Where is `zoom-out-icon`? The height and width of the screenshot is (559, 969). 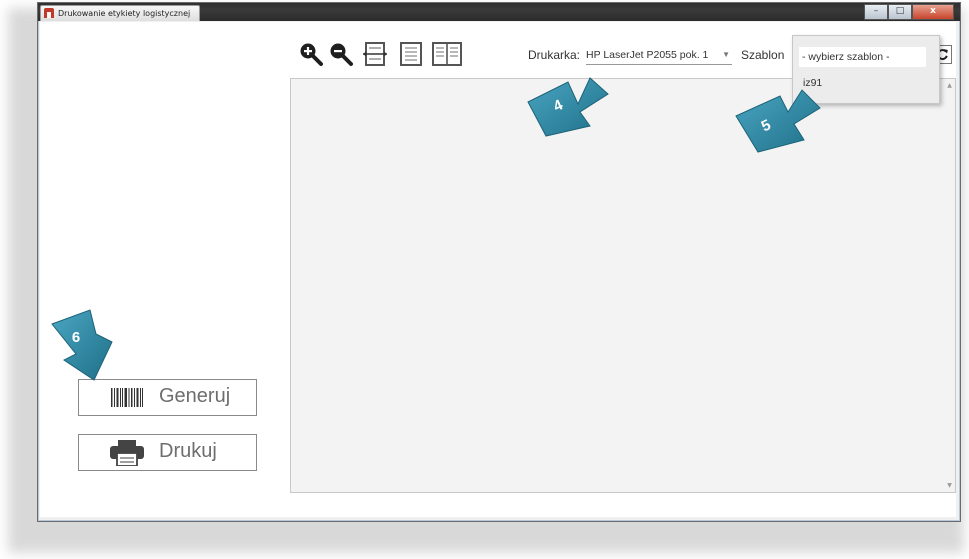
zoom-out-icon is located at coordinates (341, 54).